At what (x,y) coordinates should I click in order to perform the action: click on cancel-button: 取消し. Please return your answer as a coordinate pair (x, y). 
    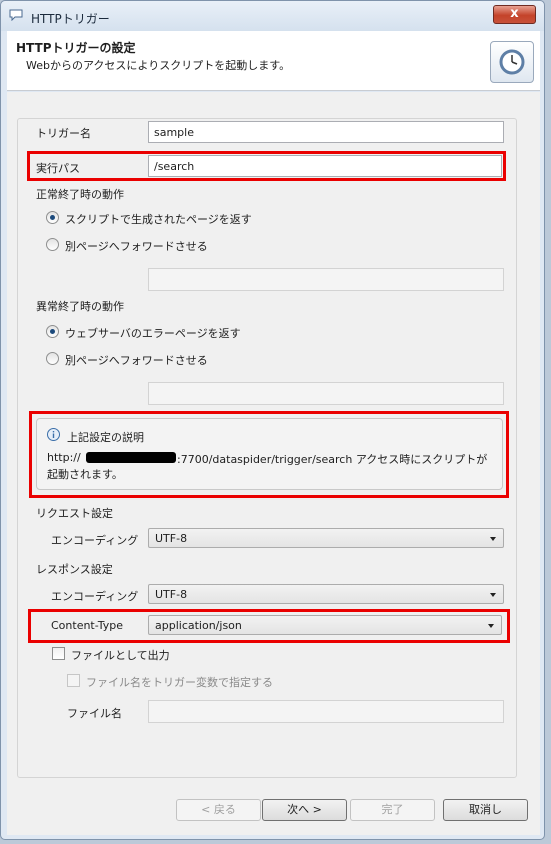
    Looking at the image, I should click on (485, 810).